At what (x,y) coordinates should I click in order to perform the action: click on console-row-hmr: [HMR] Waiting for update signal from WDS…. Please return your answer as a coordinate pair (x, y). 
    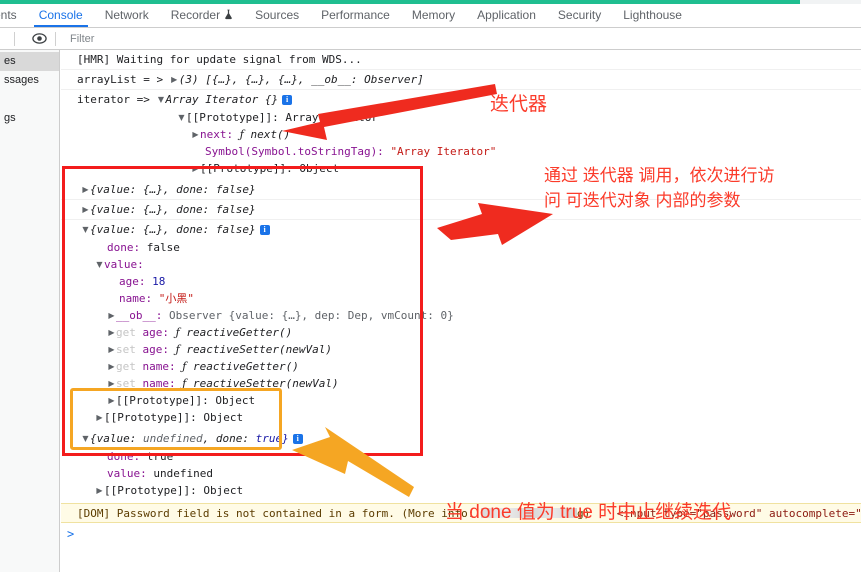
    Looking at the image, I should click on (461, 60).